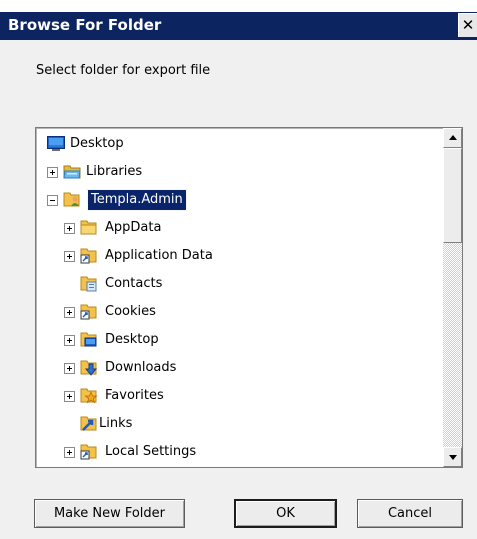  What do you see at coordinates (236, 453) in the screenshot?
I see `tree-item: Local Settings` at bounding box center [236, 453].